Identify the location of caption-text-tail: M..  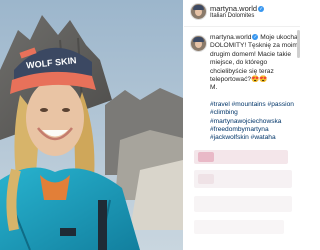
(214, 88).